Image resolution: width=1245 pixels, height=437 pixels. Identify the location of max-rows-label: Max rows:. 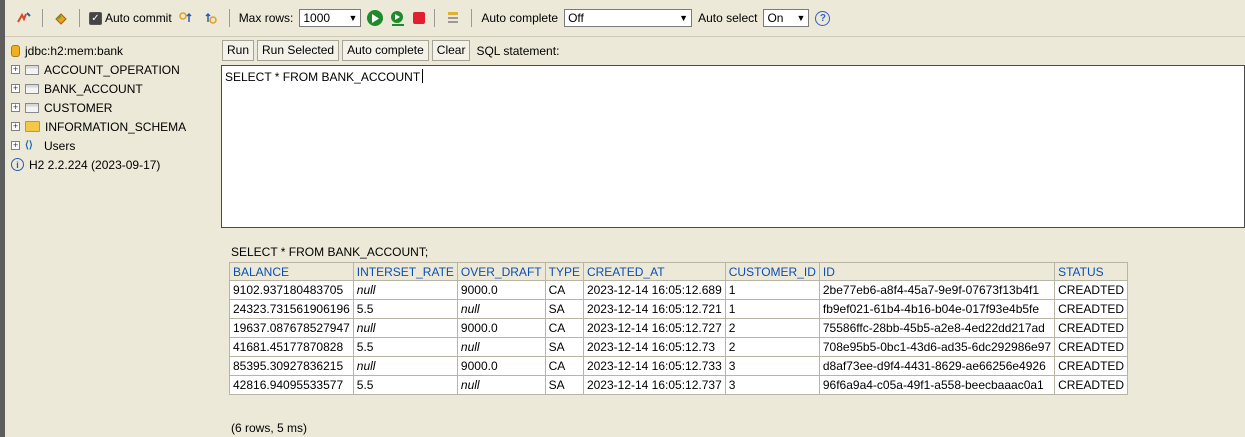
(266, 18).